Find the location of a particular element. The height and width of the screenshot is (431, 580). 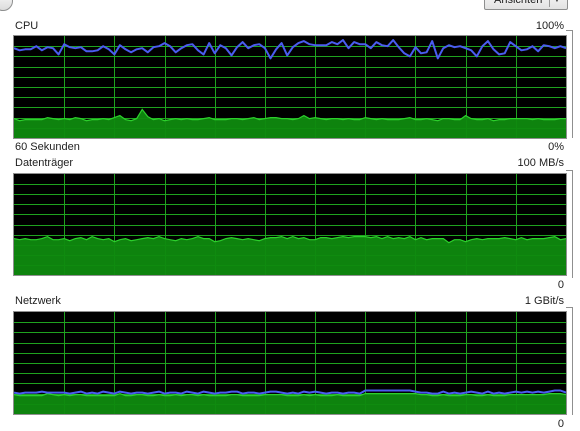

network-title: Netzwerk is located at coordinates (38, 301).